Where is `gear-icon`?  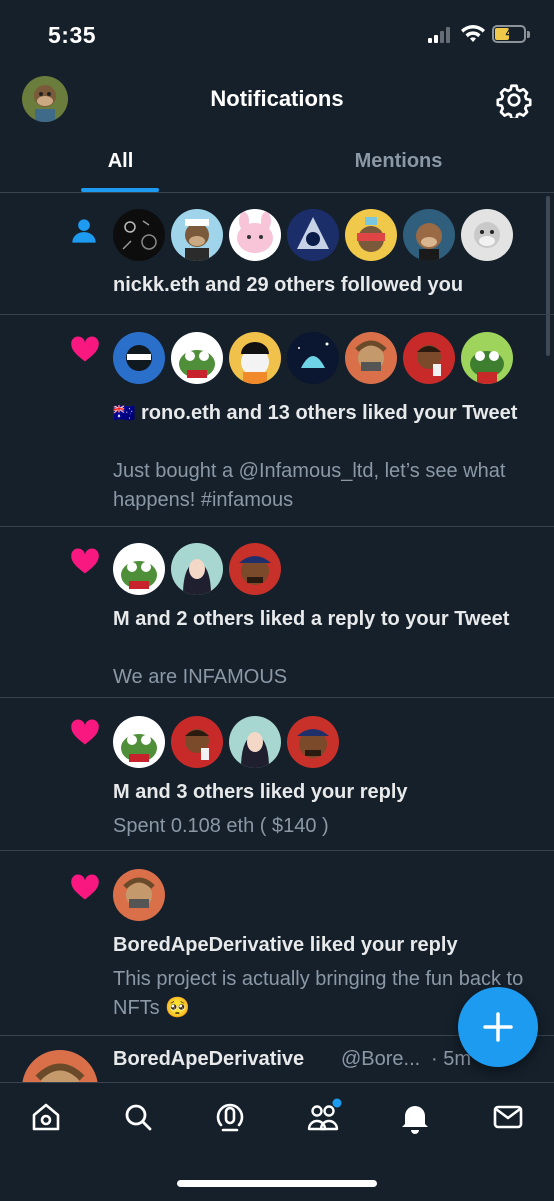
gear-icon is located at coordinates (514, 100).